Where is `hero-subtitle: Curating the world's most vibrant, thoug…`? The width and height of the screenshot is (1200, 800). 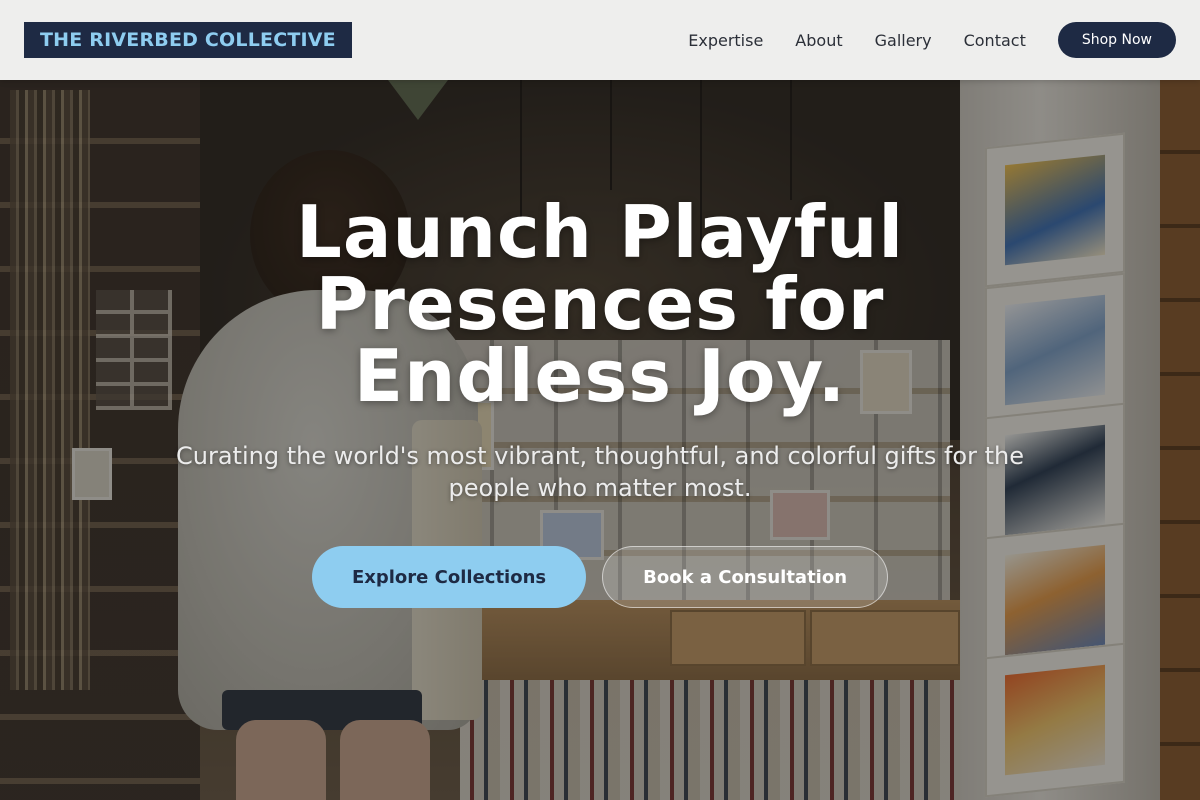
hero-subtitle: Curating the world's most vibrant, thoug… is located at coordinates (600, 472).